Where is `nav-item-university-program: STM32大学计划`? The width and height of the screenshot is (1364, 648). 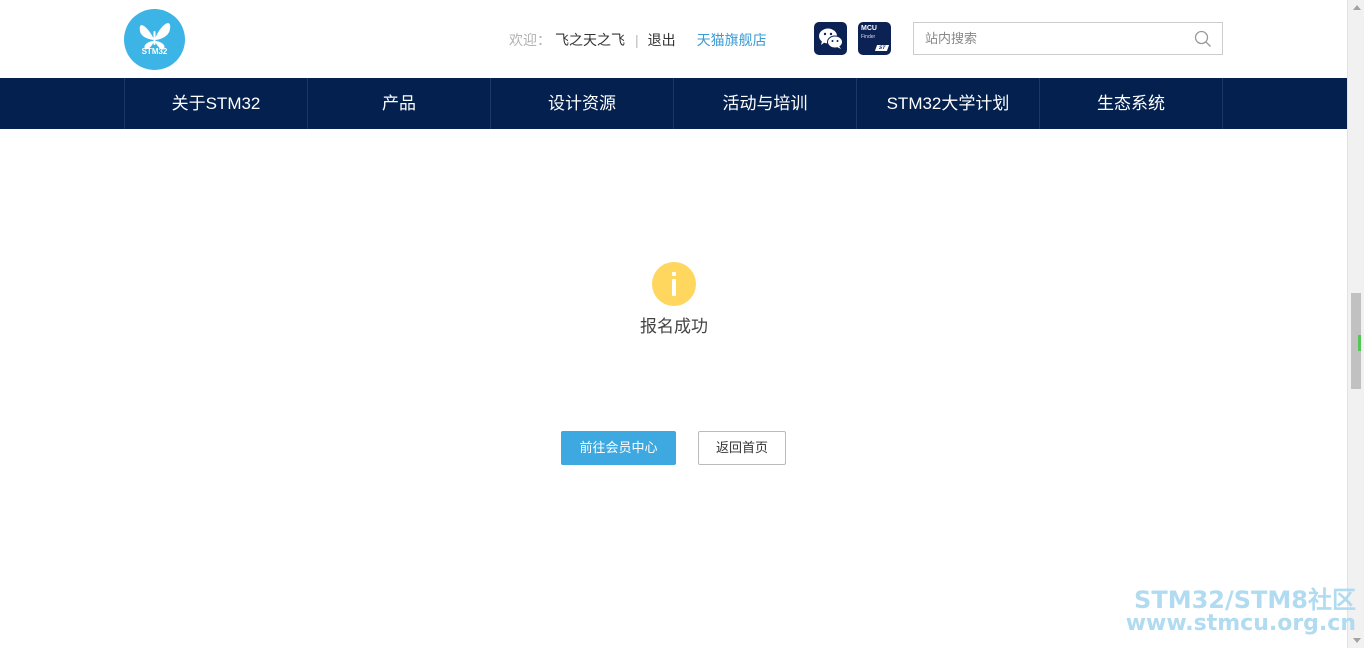 nav-item-university-program: STM32大学计划 is located at coordinates (948, 103).